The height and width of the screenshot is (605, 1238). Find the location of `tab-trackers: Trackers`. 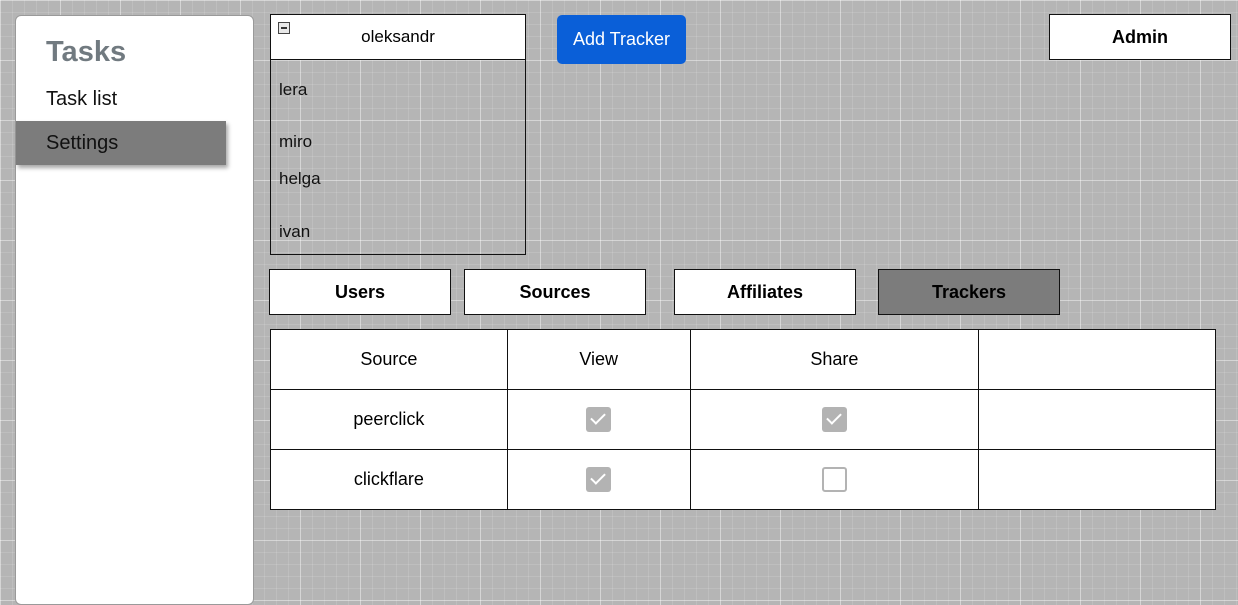

tab-trackers: Trackers is located at coordinates (969, 292).